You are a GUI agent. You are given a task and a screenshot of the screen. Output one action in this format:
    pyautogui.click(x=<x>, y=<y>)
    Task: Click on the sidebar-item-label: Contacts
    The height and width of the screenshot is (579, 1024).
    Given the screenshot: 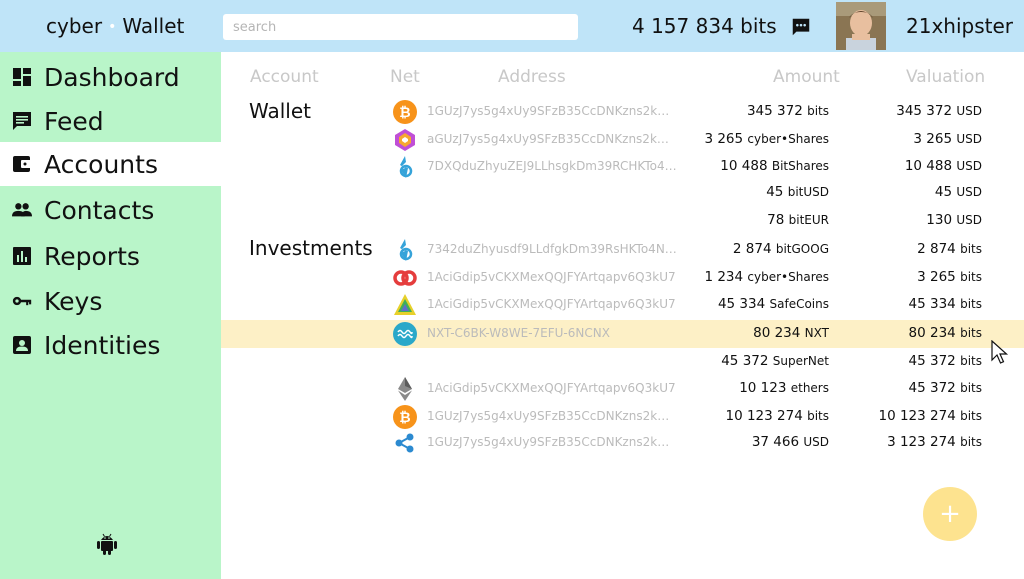 What is the action you would take?
    pyautogui.click(x=99, y=210)
    